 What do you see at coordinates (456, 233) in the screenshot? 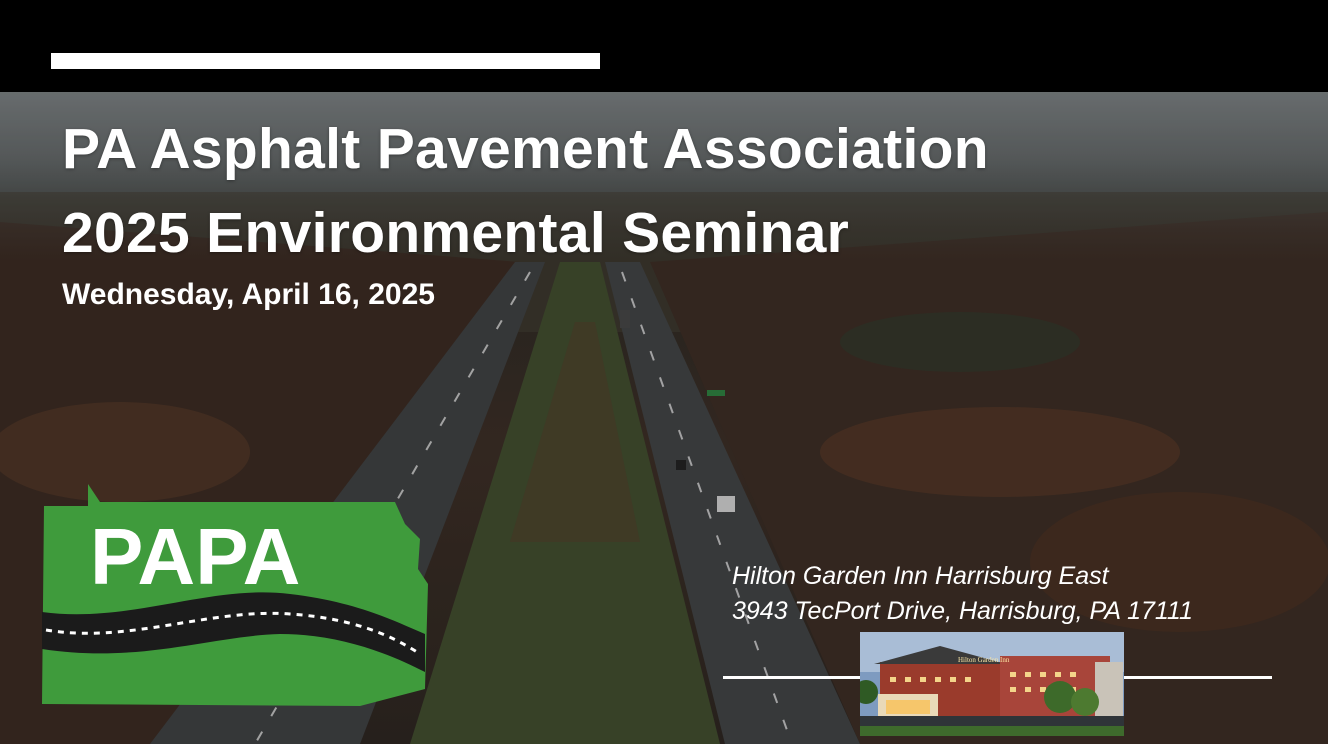
I see `title-line-2: 2025 Environmental Seminar` at bounding box center [456, 233].